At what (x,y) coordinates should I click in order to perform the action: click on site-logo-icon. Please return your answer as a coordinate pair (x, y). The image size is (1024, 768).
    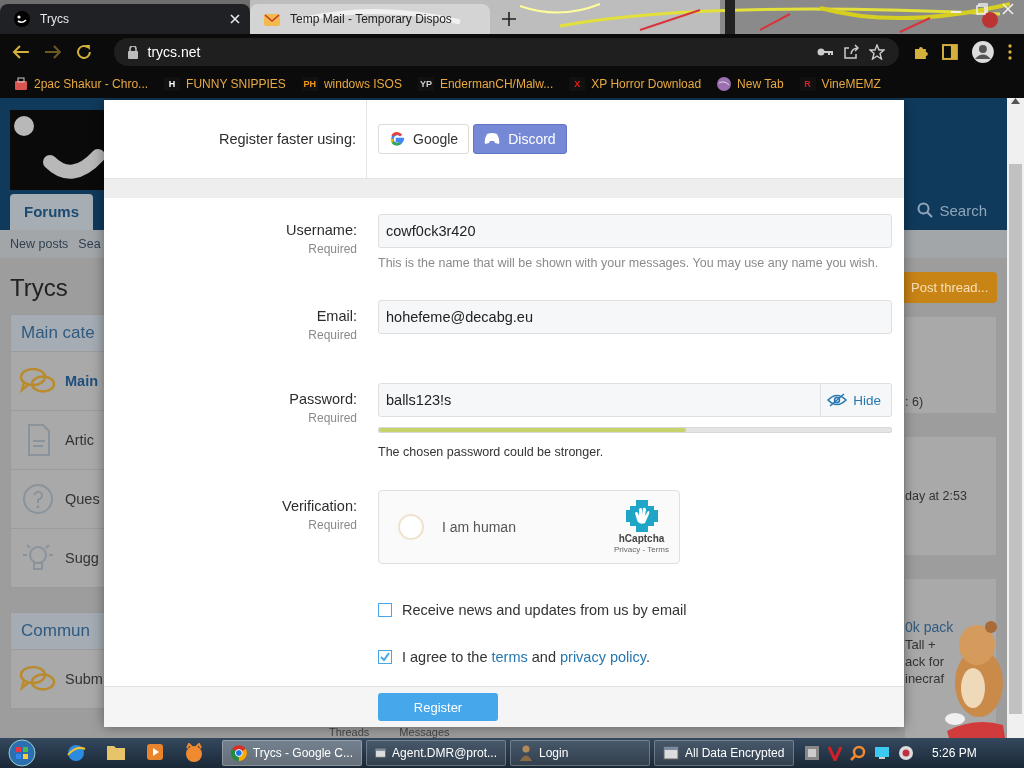
    Looking at the image, I should click on (57, 150).